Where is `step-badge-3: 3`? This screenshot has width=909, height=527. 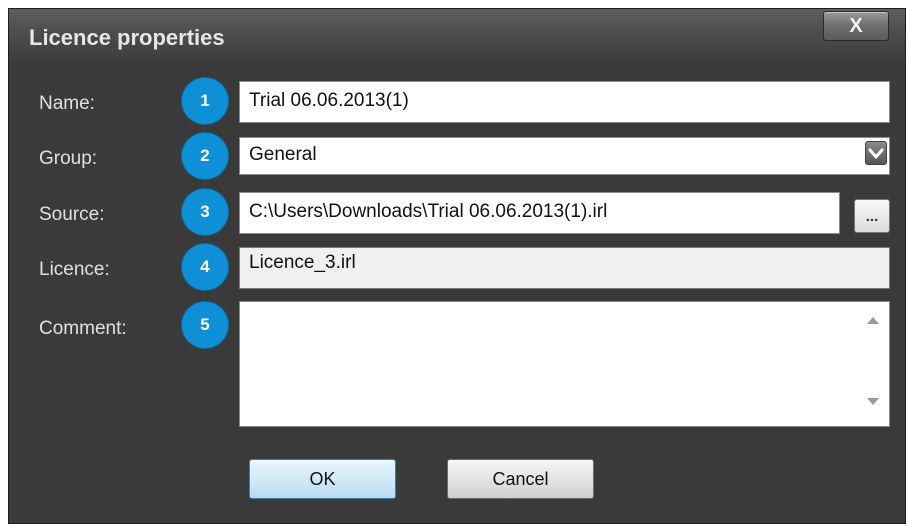 step-badge-3: 3 is located at coordinates (205, 212).